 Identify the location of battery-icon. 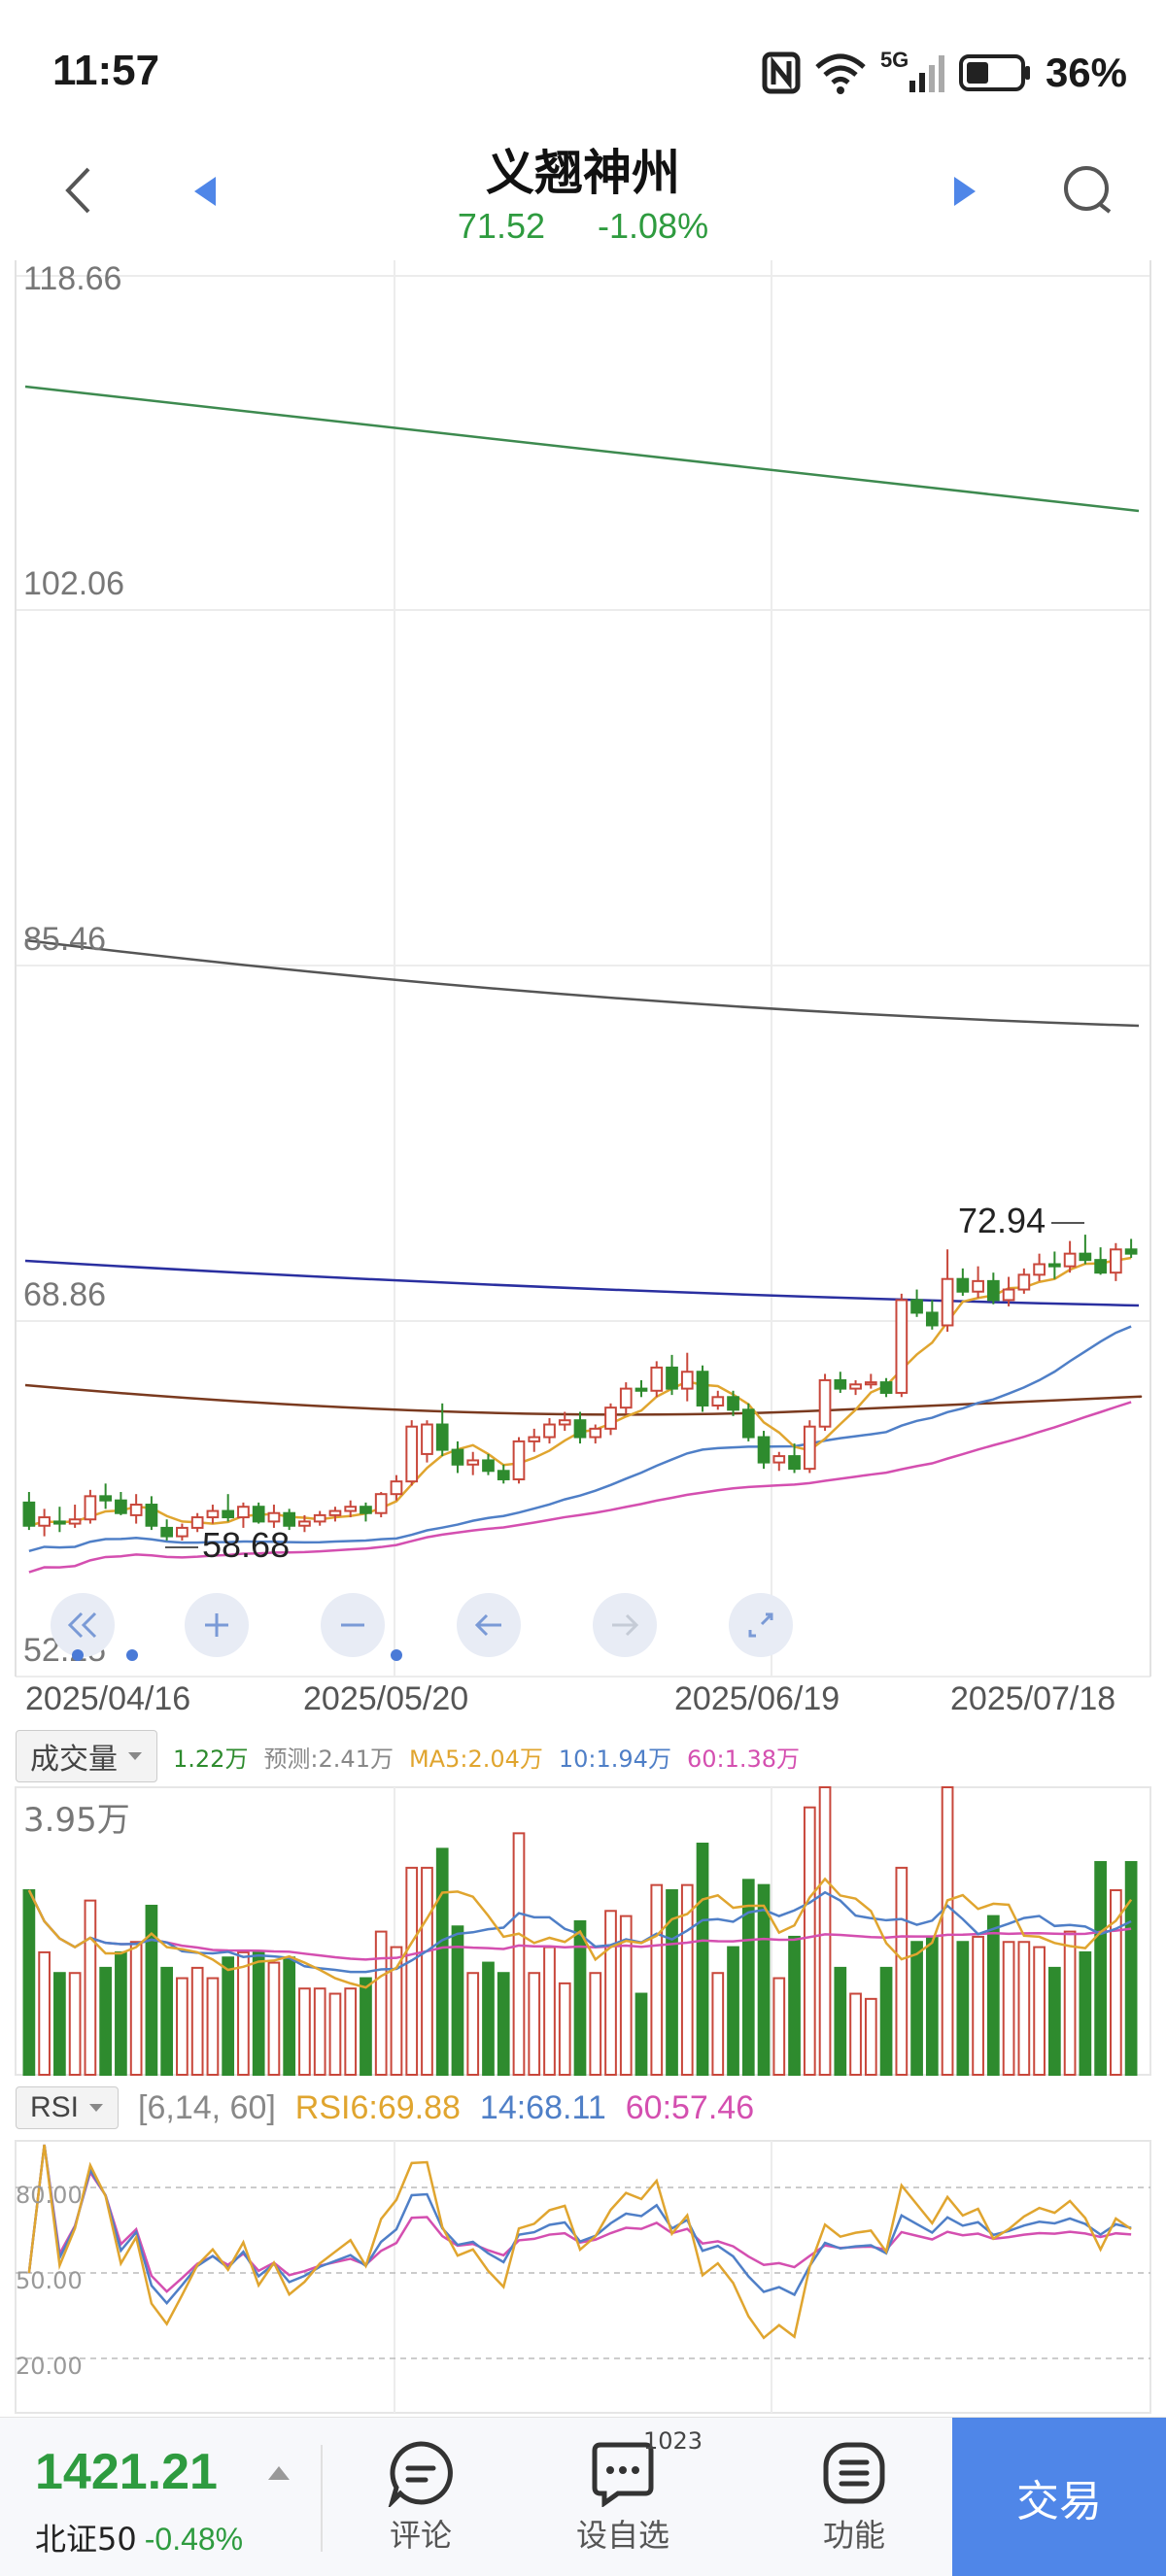
(994, 72).